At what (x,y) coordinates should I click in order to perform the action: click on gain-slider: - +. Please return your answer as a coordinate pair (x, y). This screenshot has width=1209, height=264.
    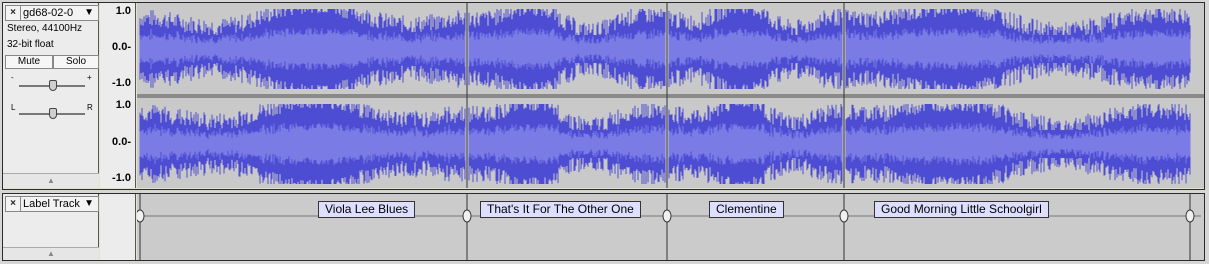
    Looking at the image, I should click on (52, 85).